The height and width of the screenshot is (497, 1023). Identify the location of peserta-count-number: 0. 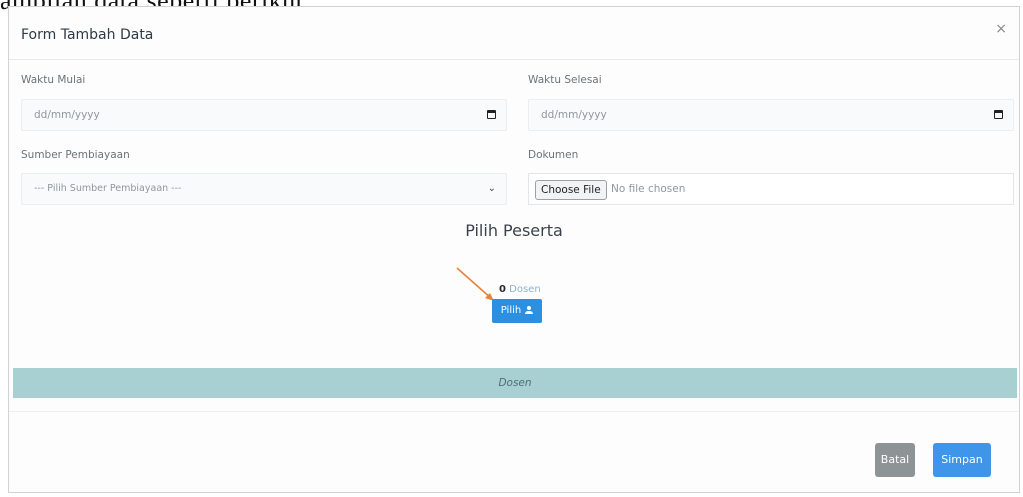
(502, 289).